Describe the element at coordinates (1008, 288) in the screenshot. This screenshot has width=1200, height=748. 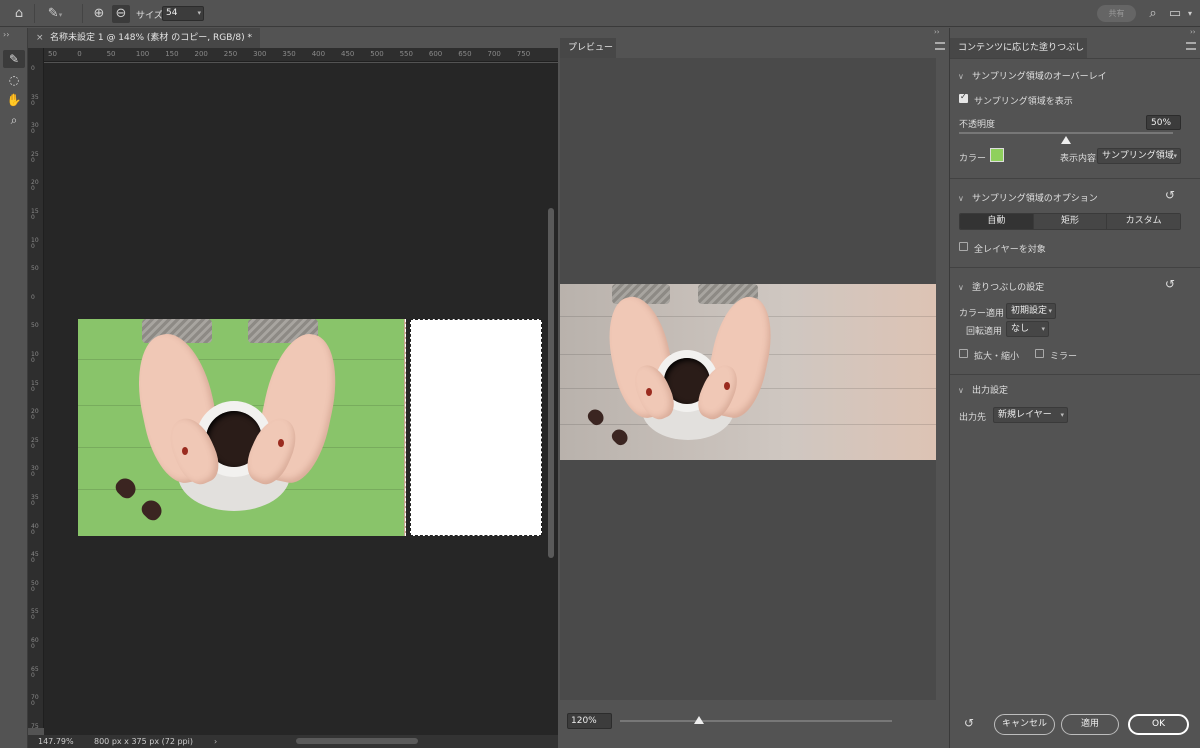
I see `fill-section-title: 塗りつぶしの設定` at that location.